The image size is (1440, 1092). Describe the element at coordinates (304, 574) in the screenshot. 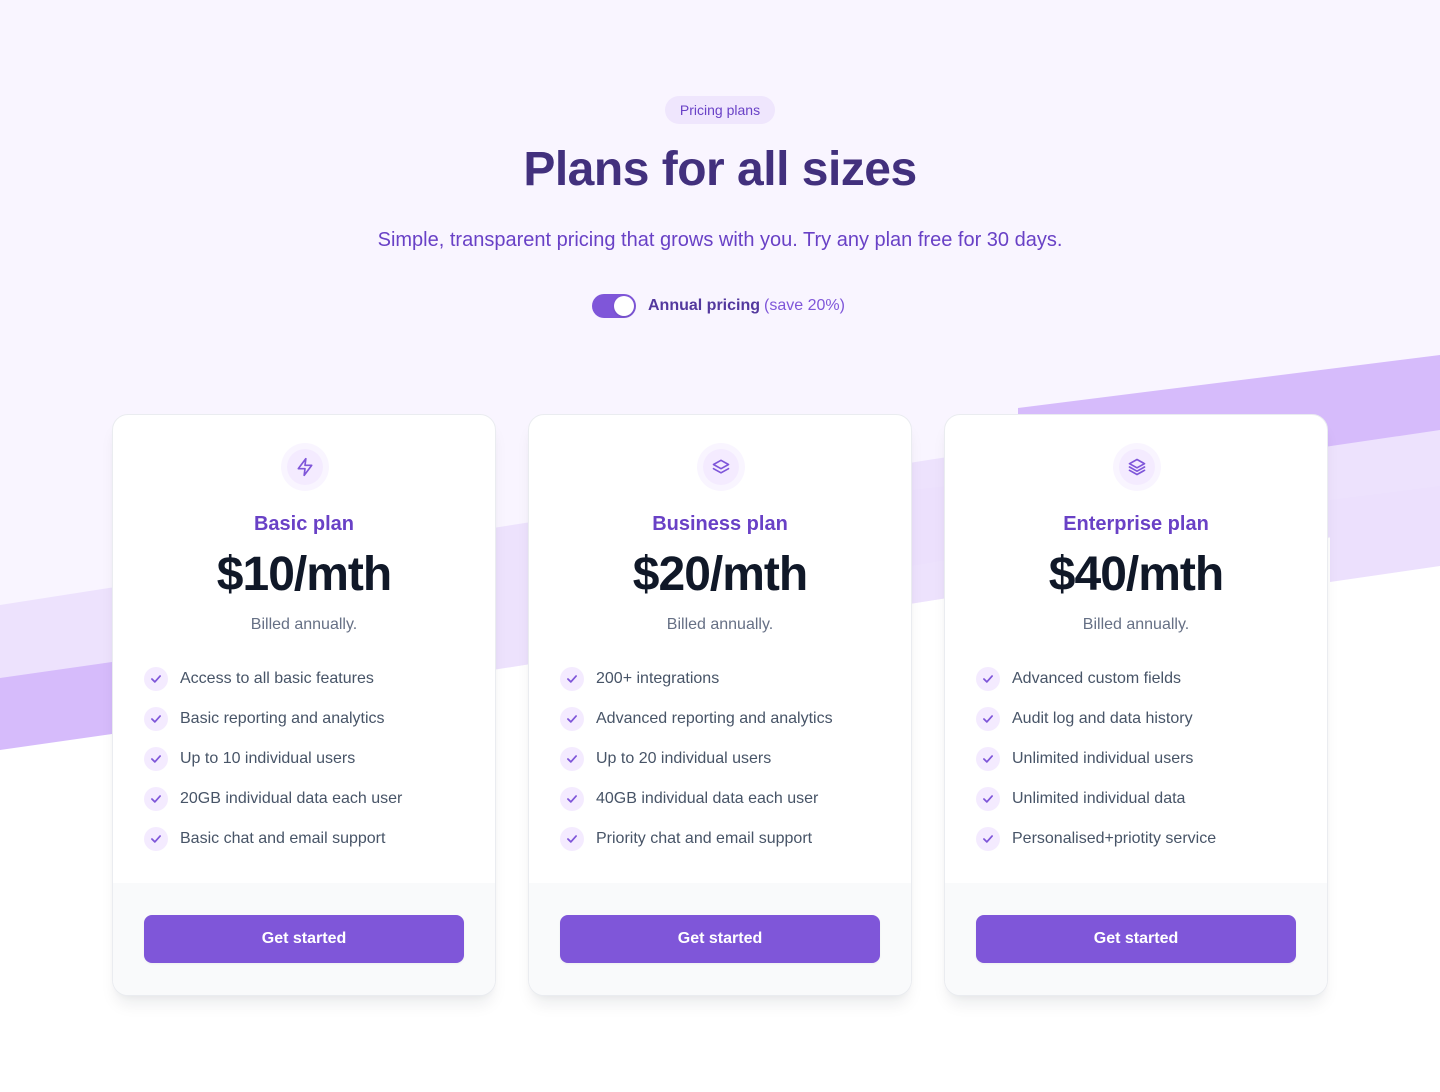

I see `plan-price: $10/mth` at that location.